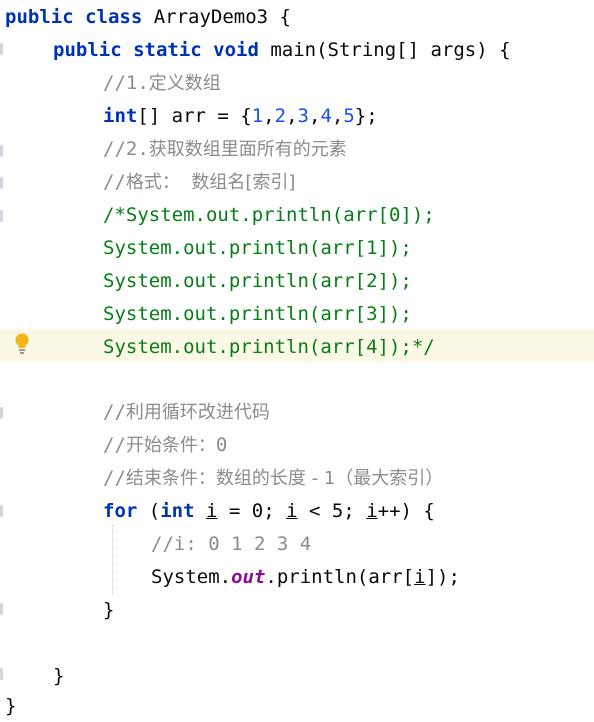 This screenshot has width=594, height=722. I want to click on comment-prefix: //1., so click(126, 83).